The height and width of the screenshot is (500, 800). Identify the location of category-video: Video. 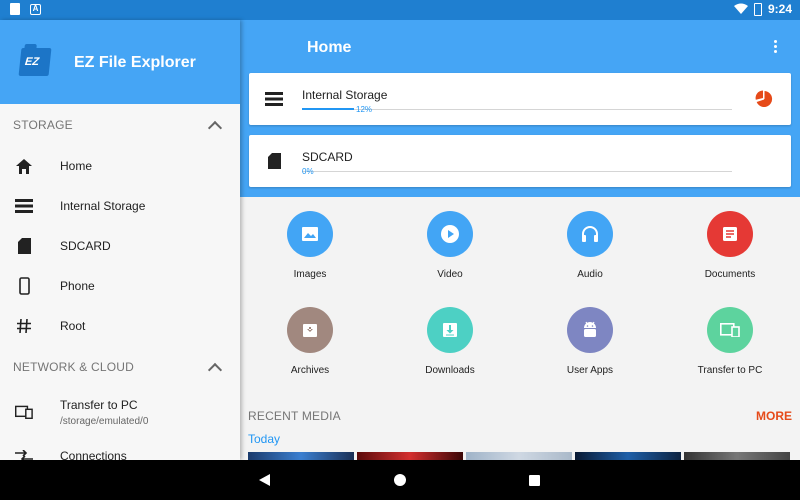
(450, 245).